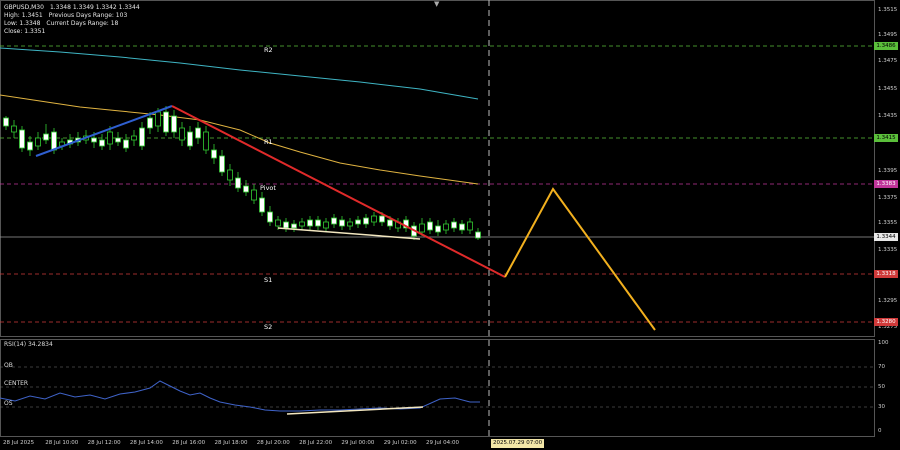 This screenshot has height=450, width=900. I want to click on rsi-axis-tick: 50, so click(881, 387).